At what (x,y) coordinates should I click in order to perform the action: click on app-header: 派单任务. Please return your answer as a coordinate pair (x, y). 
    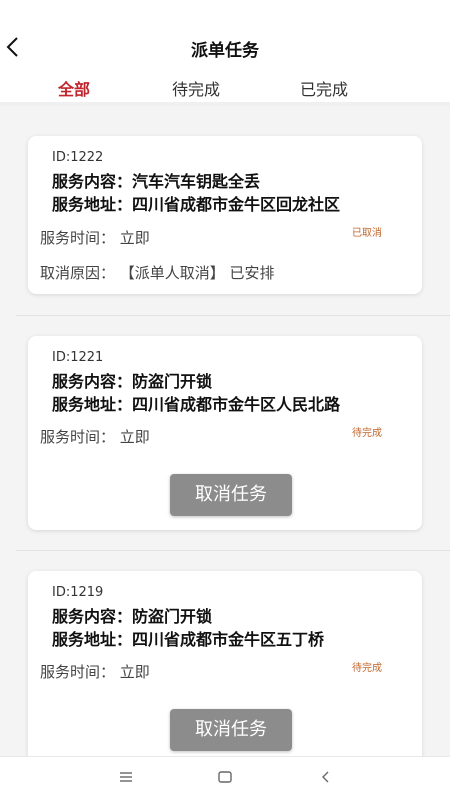
    Looking at the image, I should click on (225, 35).